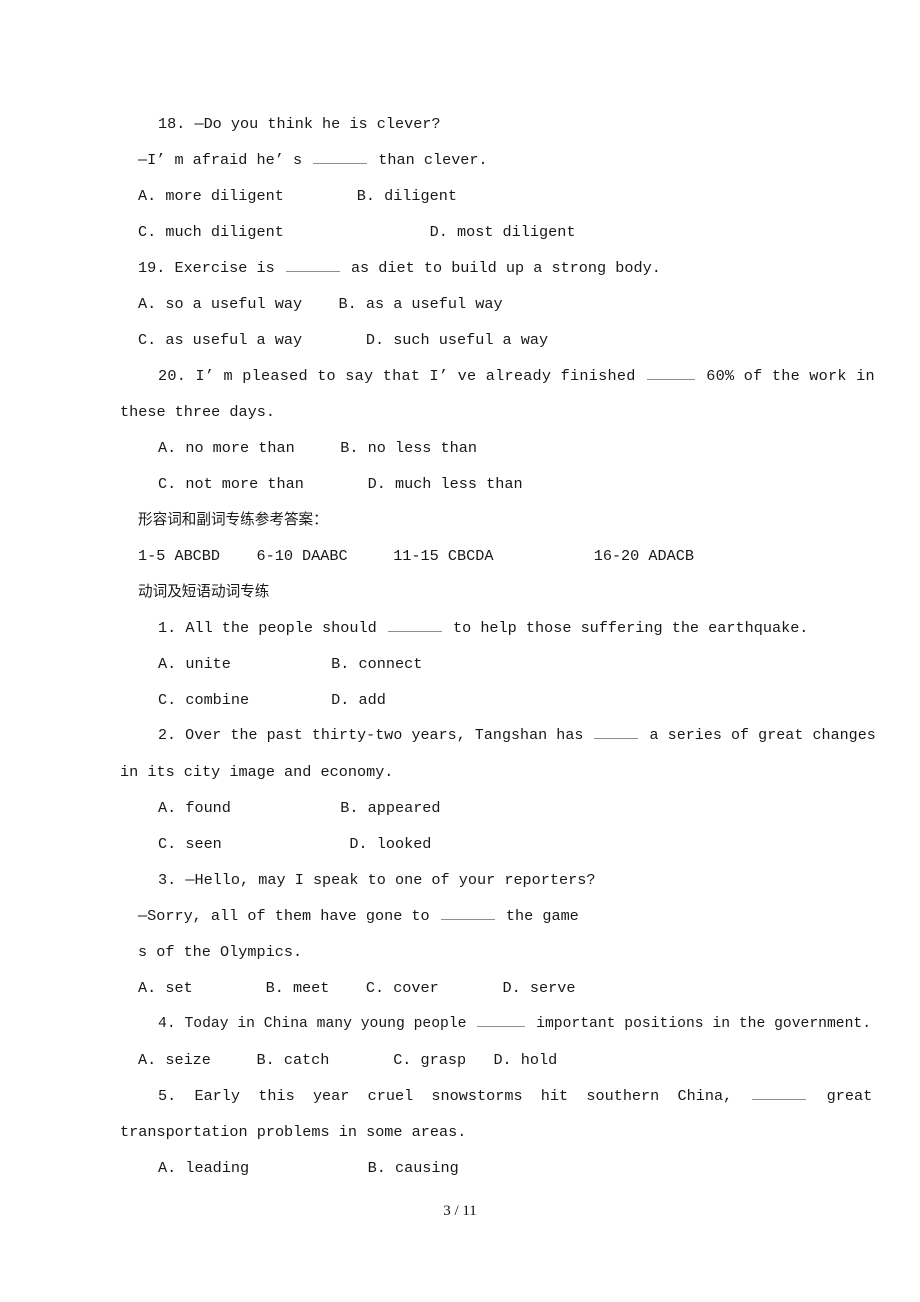  What do you see at coordinates (501, 268) in the screenshot?
I see `question-19-stem-post: as diet to build up a strong body.` at bounding box center [501, 268].